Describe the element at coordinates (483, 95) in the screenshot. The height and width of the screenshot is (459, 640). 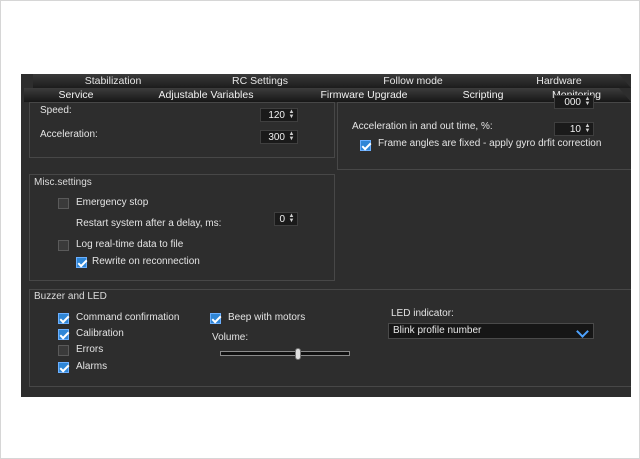
I see `tab-scripting: Scripting` at that location.